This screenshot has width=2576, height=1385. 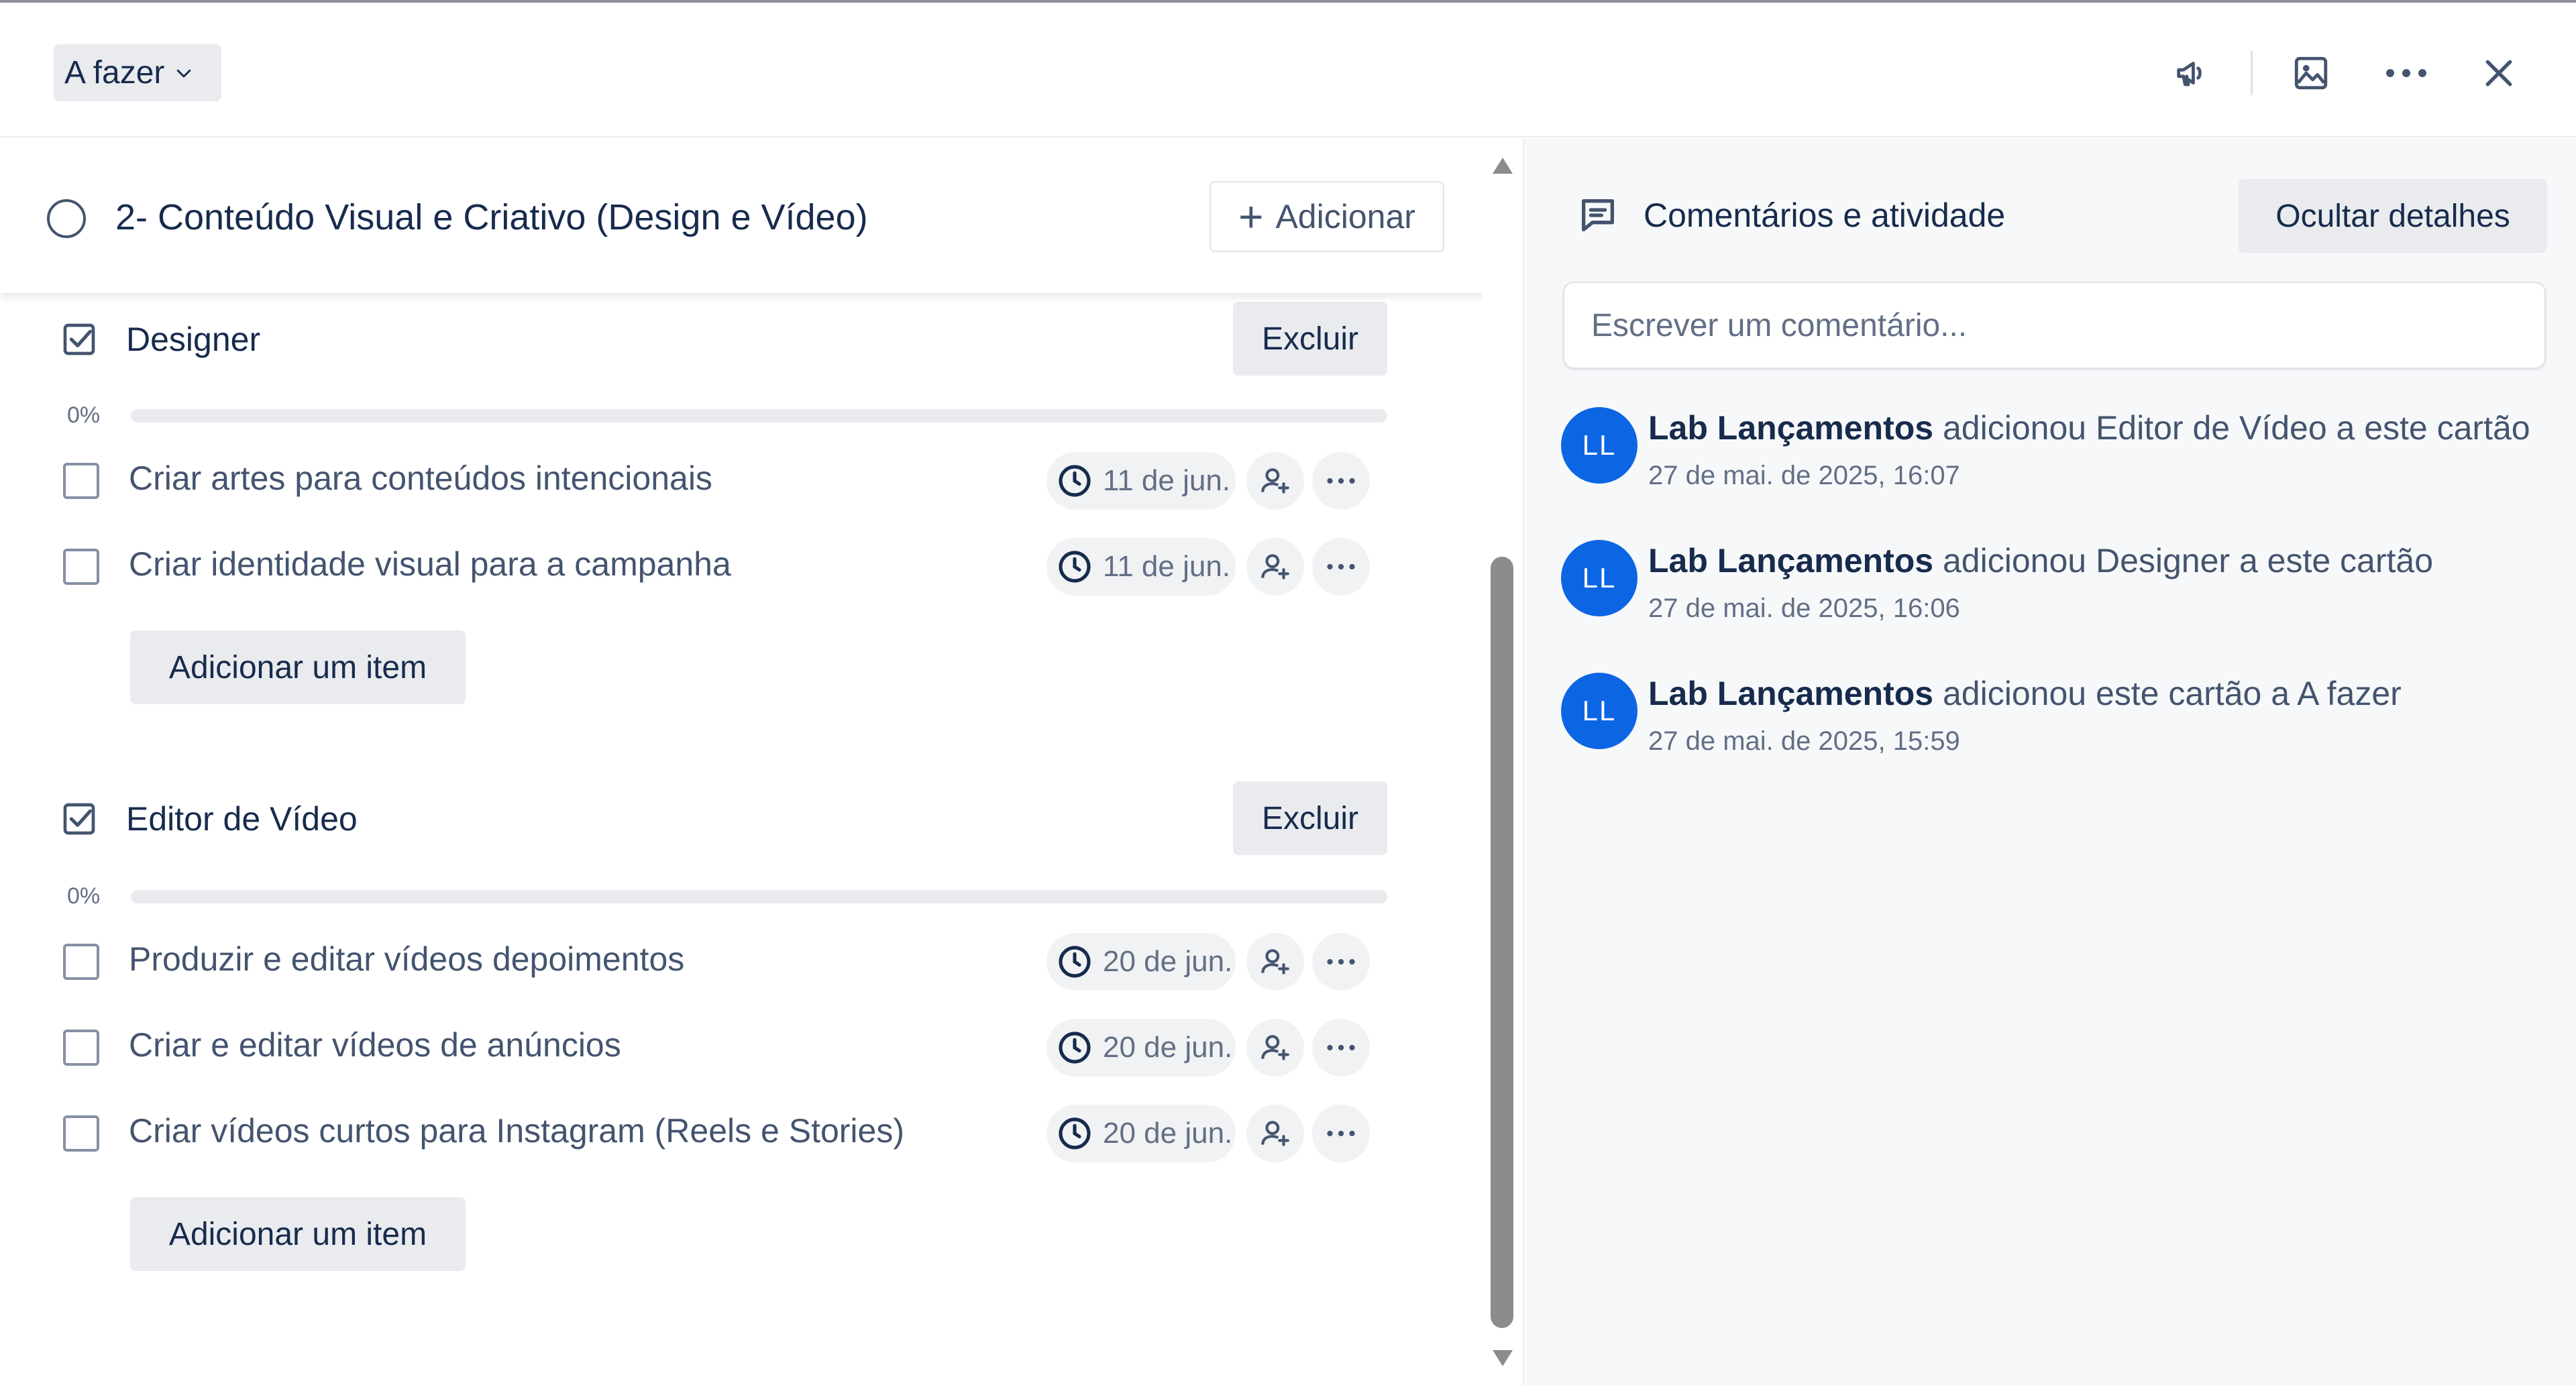 I want to click on chevron-down-icon, so click(x=184, y=73).